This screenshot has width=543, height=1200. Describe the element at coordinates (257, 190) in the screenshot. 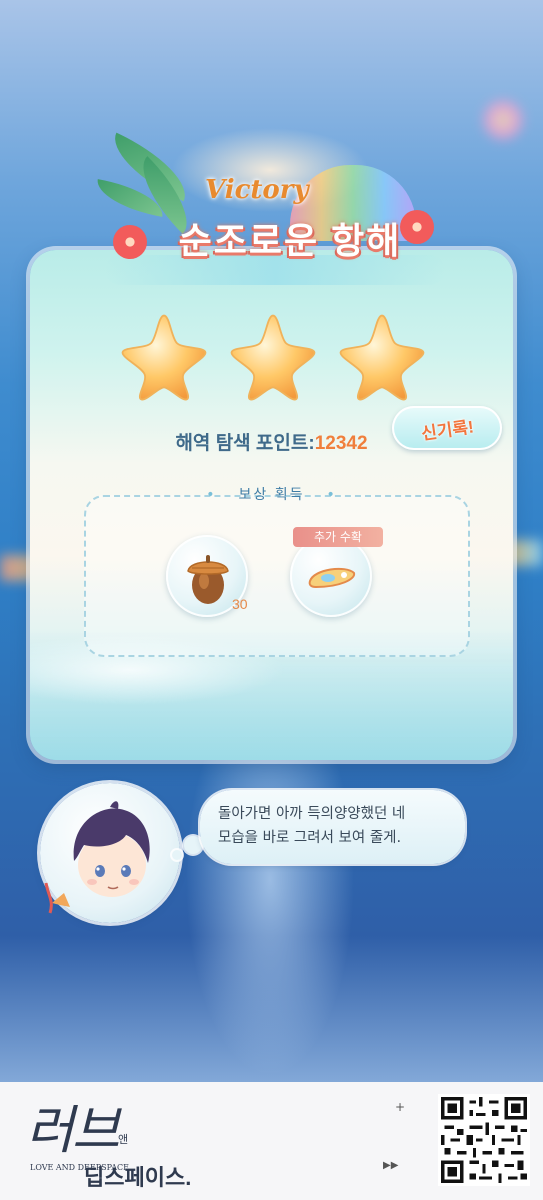

I see `victory-label: Victory` at that location.